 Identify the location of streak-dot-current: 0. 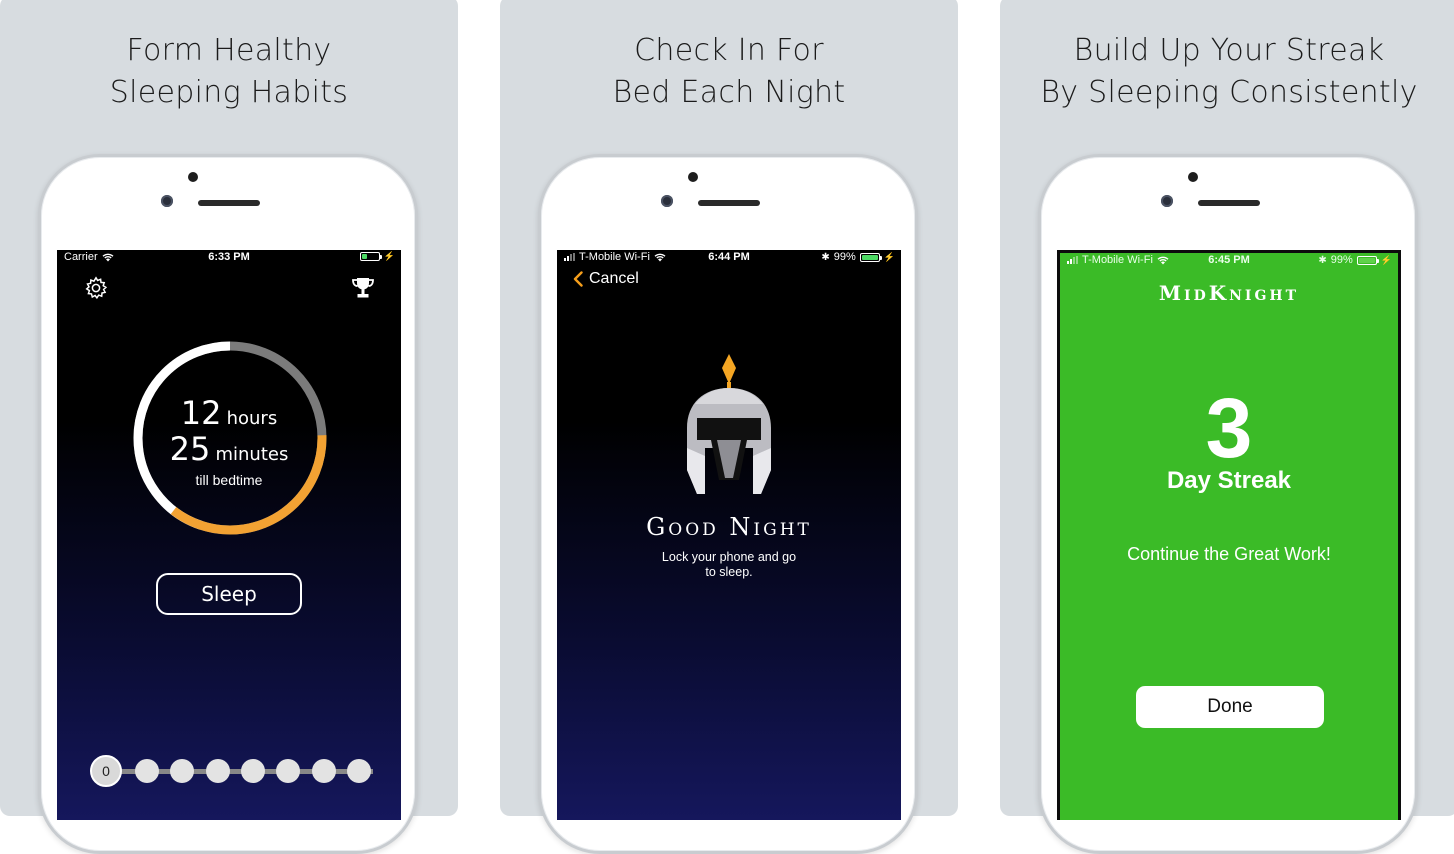
(106, 771).